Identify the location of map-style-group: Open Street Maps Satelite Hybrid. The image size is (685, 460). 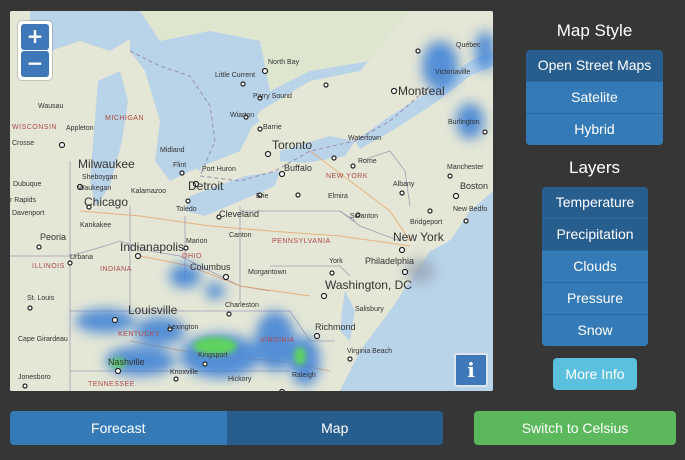
(594, 97).